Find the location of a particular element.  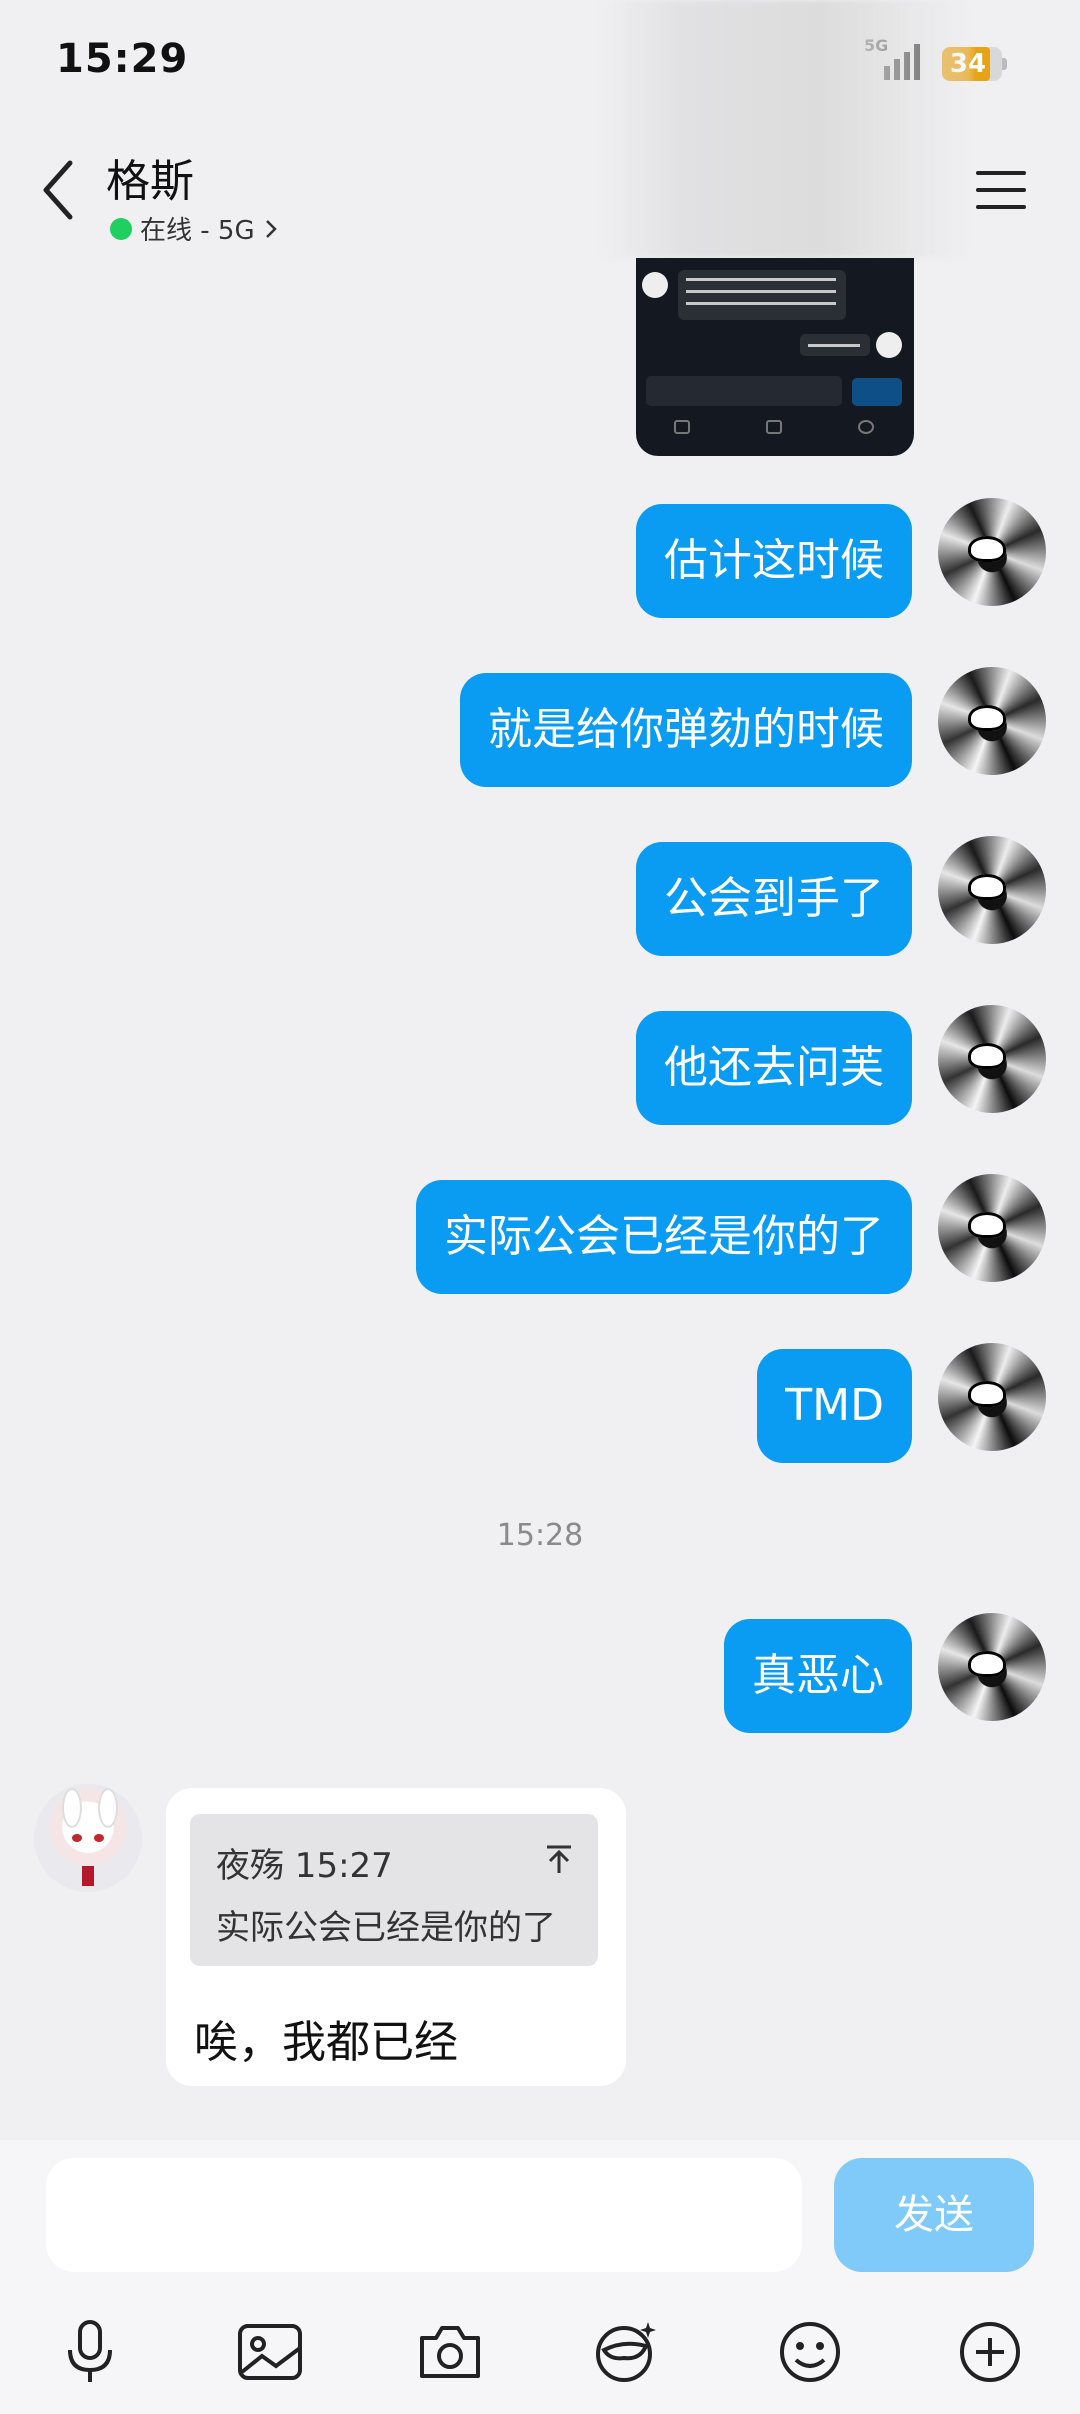

quote-header: 夜殇 15:27 is located at coordinates (304, 1866).